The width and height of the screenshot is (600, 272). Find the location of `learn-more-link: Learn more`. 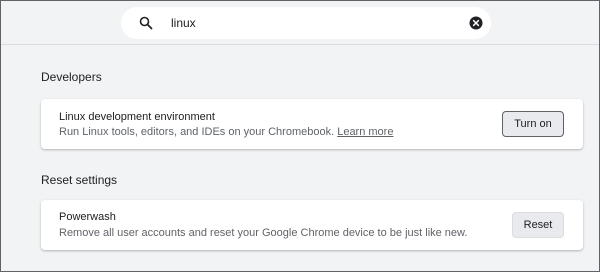

learn-more-link: Learn more is located at coordinates (365, 132).